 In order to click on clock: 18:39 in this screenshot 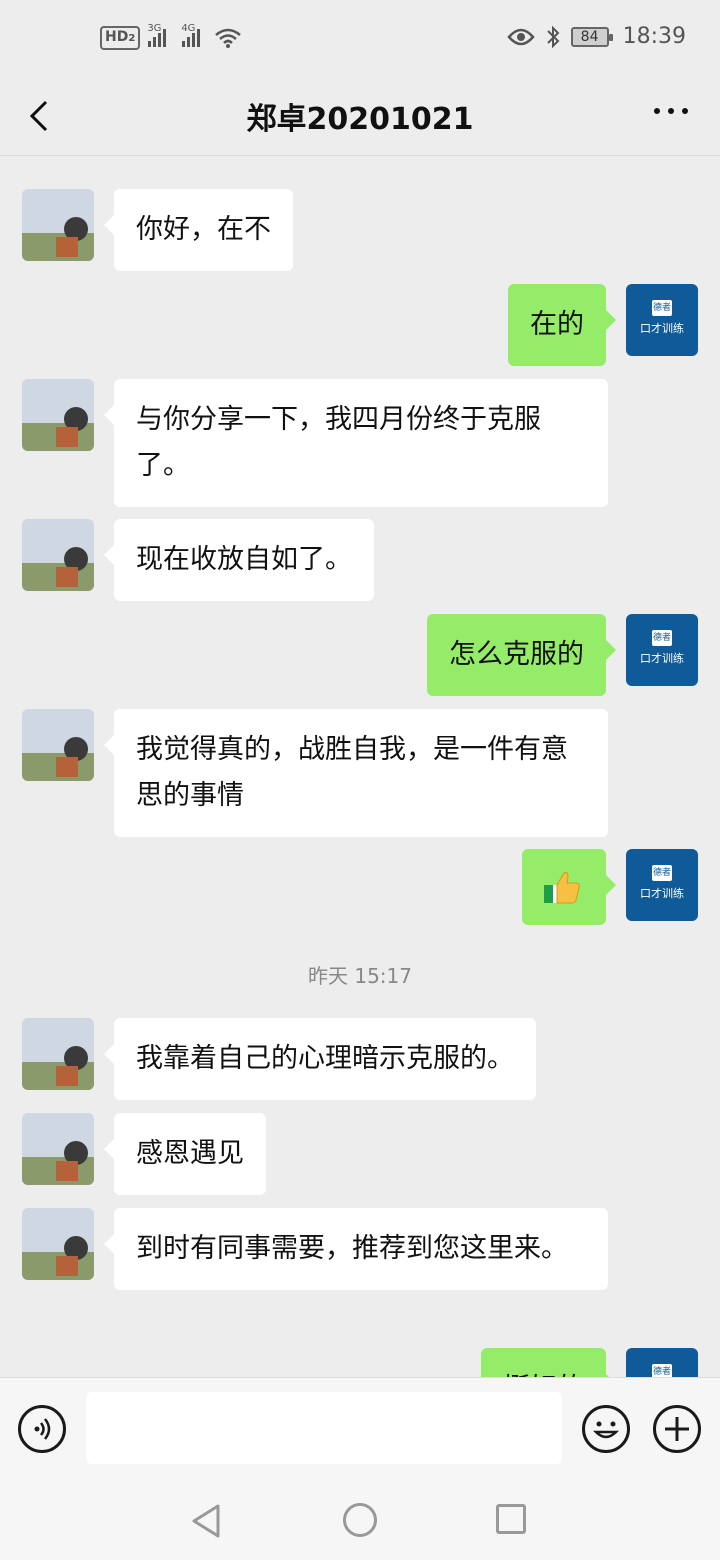, I will do `click(654, 36)`.